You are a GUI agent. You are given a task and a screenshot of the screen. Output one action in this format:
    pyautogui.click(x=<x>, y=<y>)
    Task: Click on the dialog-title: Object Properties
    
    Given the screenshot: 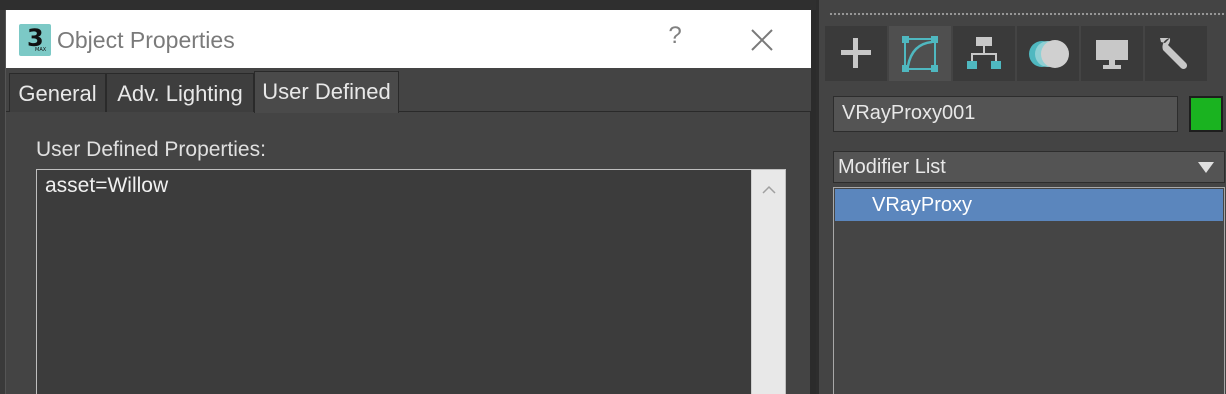 What is the action you would take?
    pyautogui.click(x=146, y=40)
    